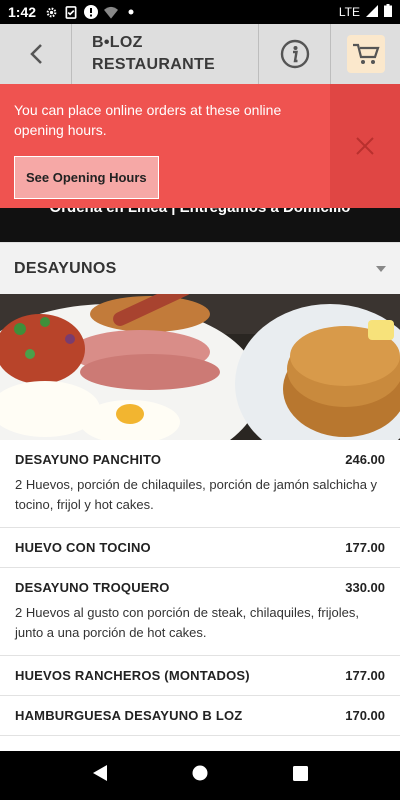 This screenshot has width=400, height=800. Describe the element at coordinates (381, 268) in the screenshot. I see `chevron-down-icon` at that location.